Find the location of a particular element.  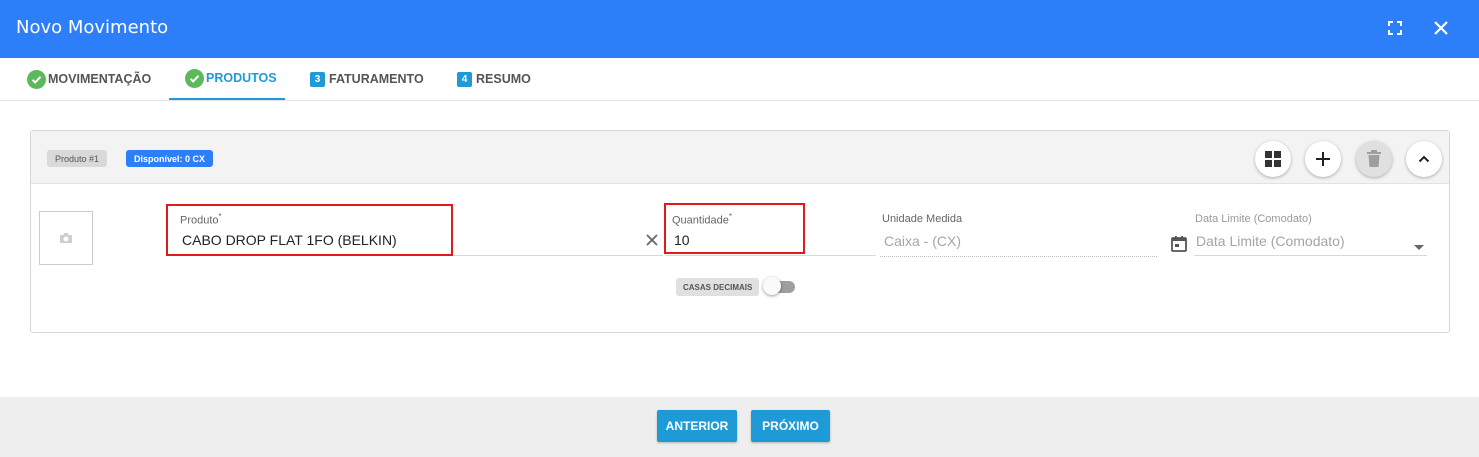

chevron-up-icon is located at coordinates (1424, 159).